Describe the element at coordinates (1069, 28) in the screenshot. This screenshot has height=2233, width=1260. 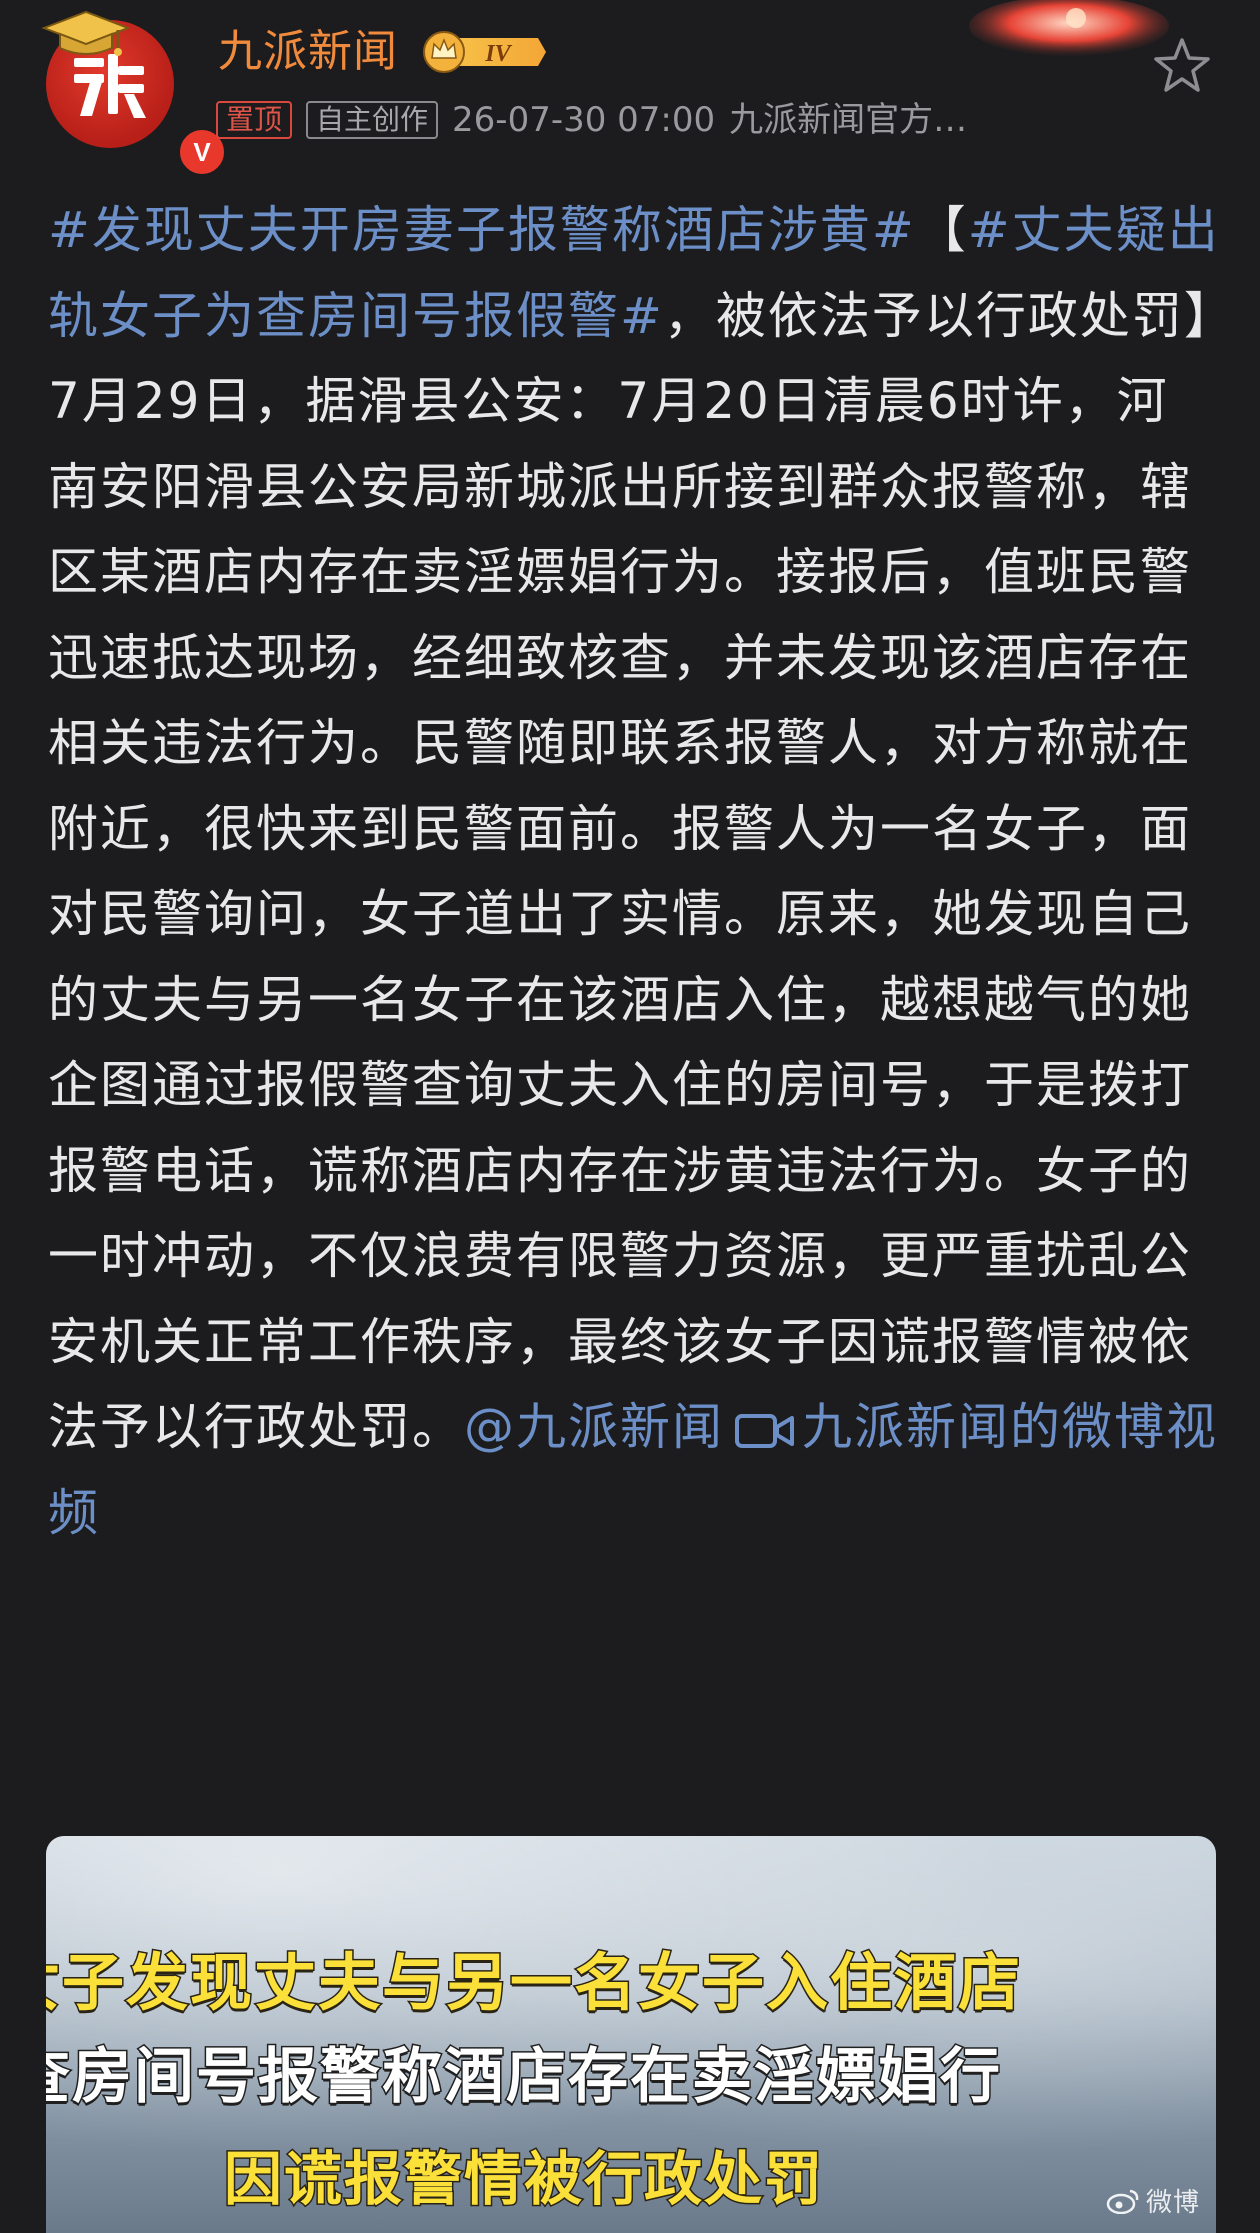
I see `decorative-banner-image` at that location.